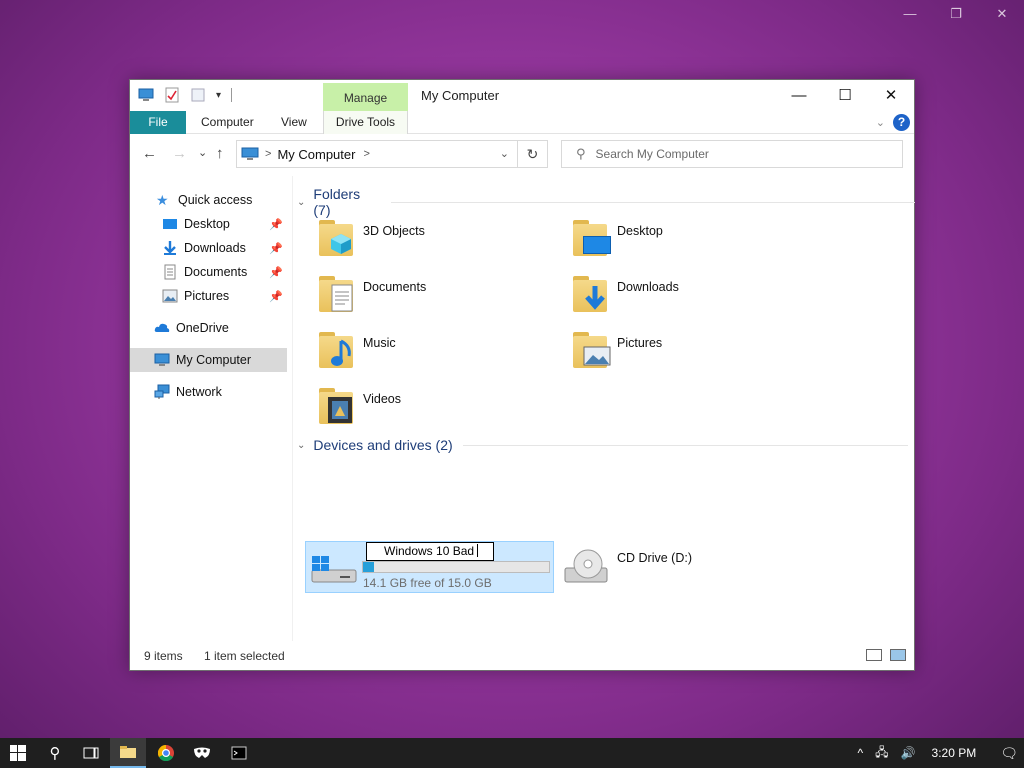 Image resolution: width=1024 pixels, height=768 pixels. I want to click on app-taskbar-button, so click(202, 753).